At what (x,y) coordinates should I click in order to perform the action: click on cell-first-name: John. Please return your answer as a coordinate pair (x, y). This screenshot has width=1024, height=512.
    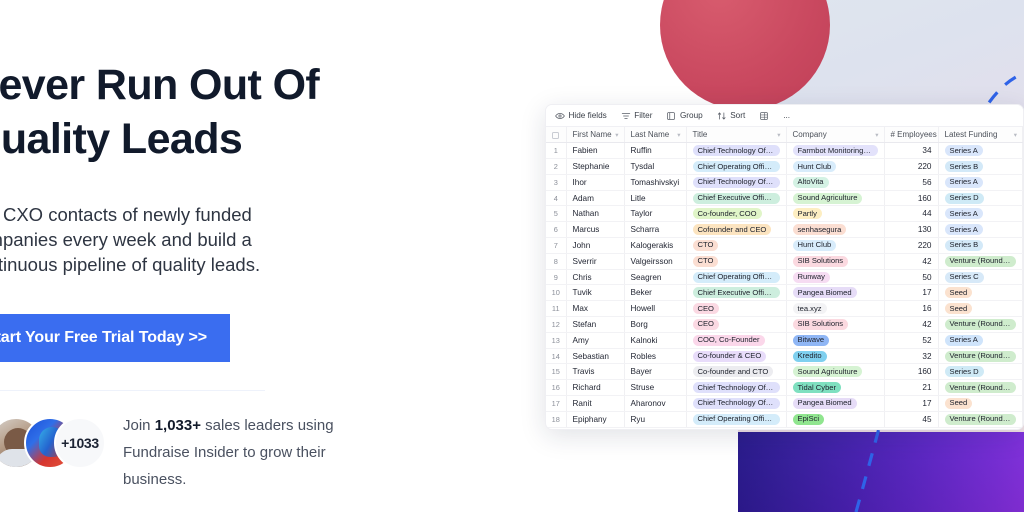
    Looking at the image, I should click on (595, 245).